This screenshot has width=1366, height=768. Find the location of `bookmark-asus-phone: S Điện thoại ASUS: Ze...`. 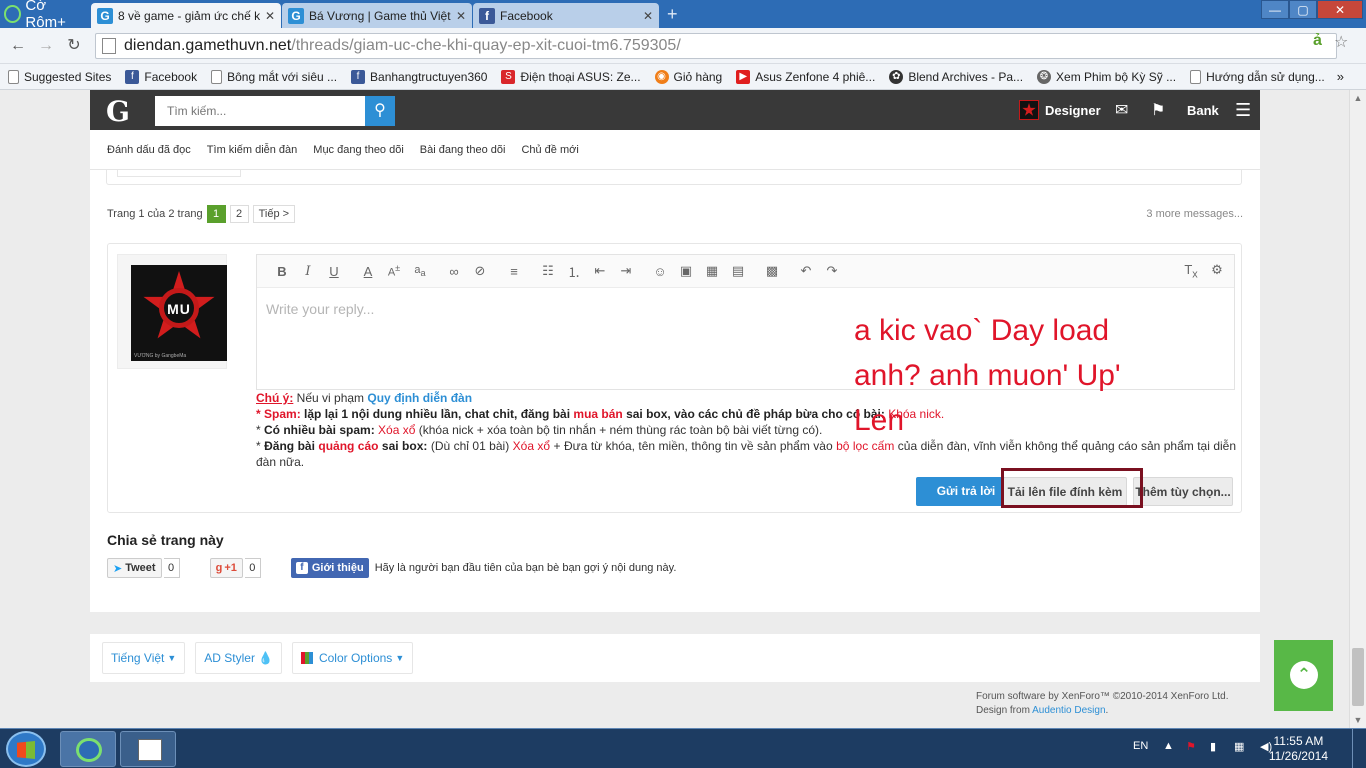

bookmark-asus-phone: S Điện thoại ASUS: Ze... is located at coordinates (571, 76).